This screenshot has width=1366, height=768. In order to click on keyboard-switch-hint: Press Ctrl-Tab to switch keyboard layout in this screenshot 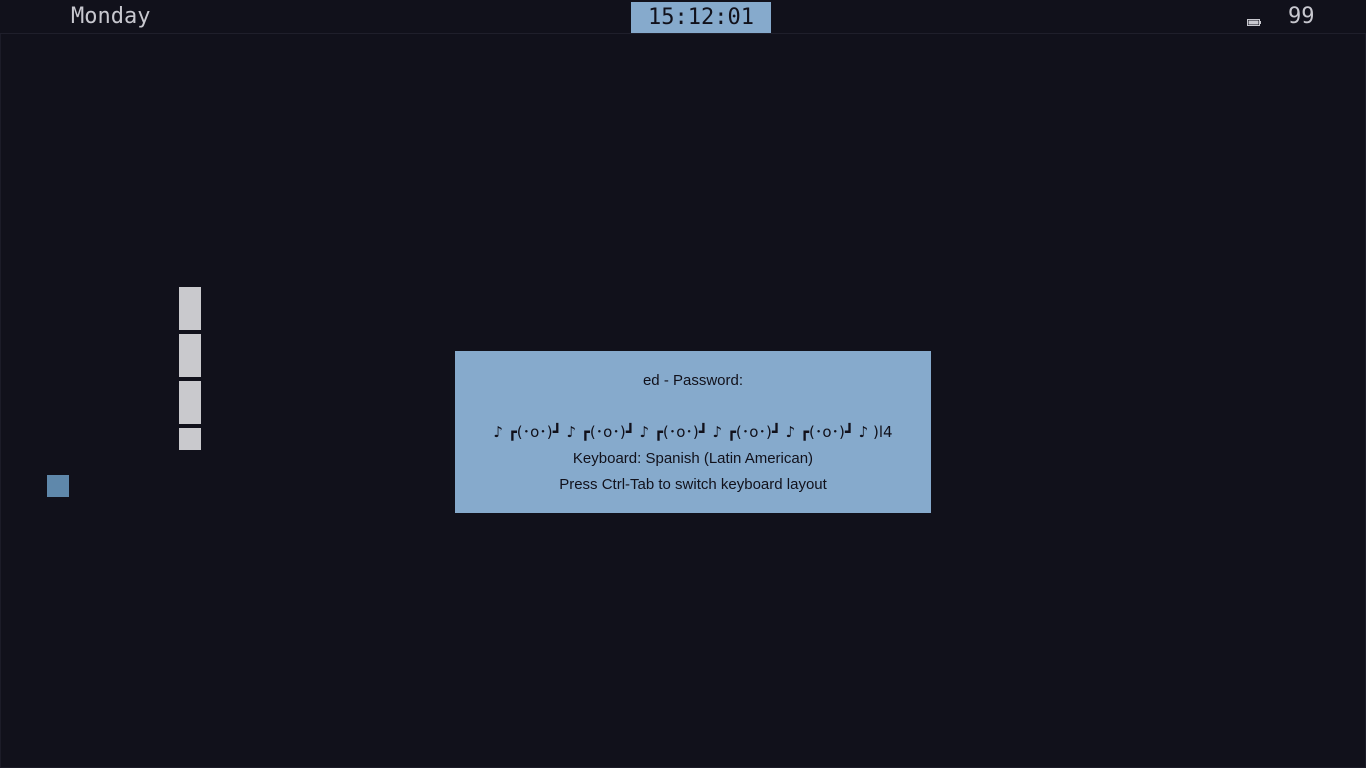, I will do `click(693, 484)`.